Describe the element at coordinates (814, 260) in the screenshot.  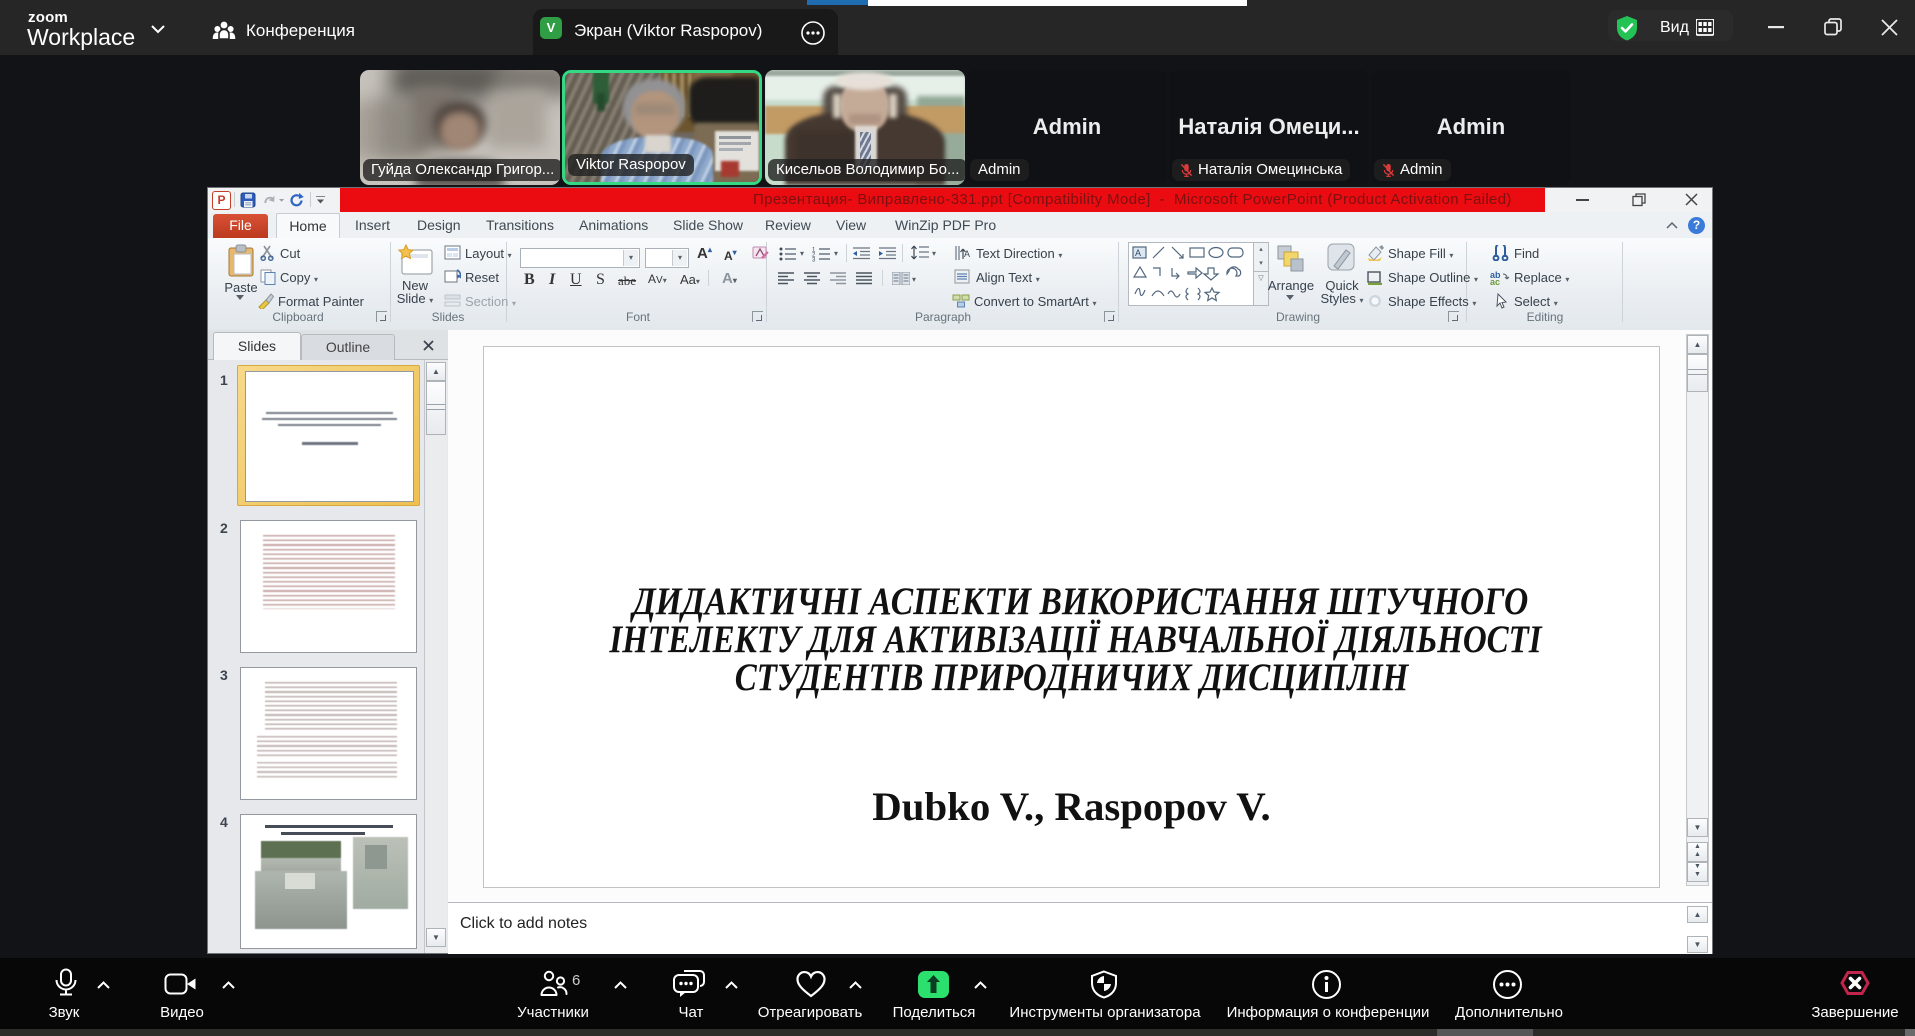
I see `svg-text: 3` at that location.